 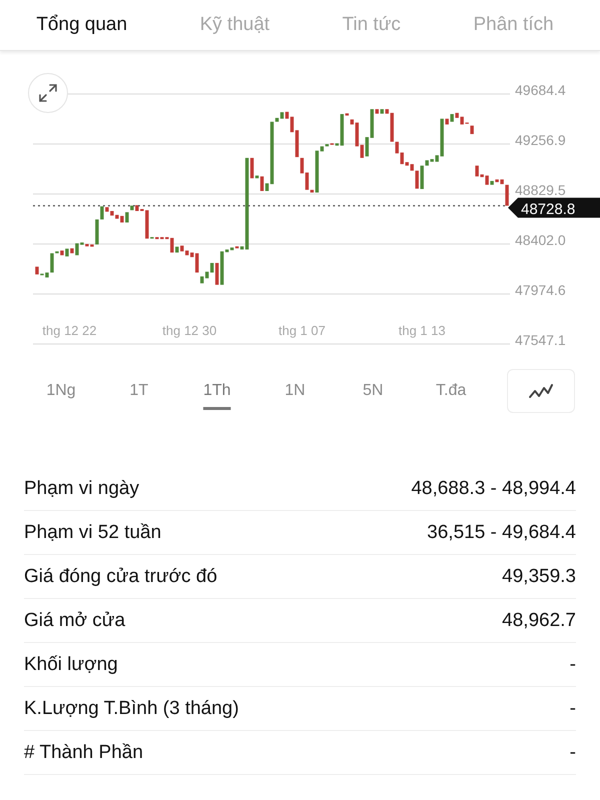 What do you see at coordinates (513, 25) in the screenshot?
I see `tab: Phân tích` at bounding box center [513, 25].